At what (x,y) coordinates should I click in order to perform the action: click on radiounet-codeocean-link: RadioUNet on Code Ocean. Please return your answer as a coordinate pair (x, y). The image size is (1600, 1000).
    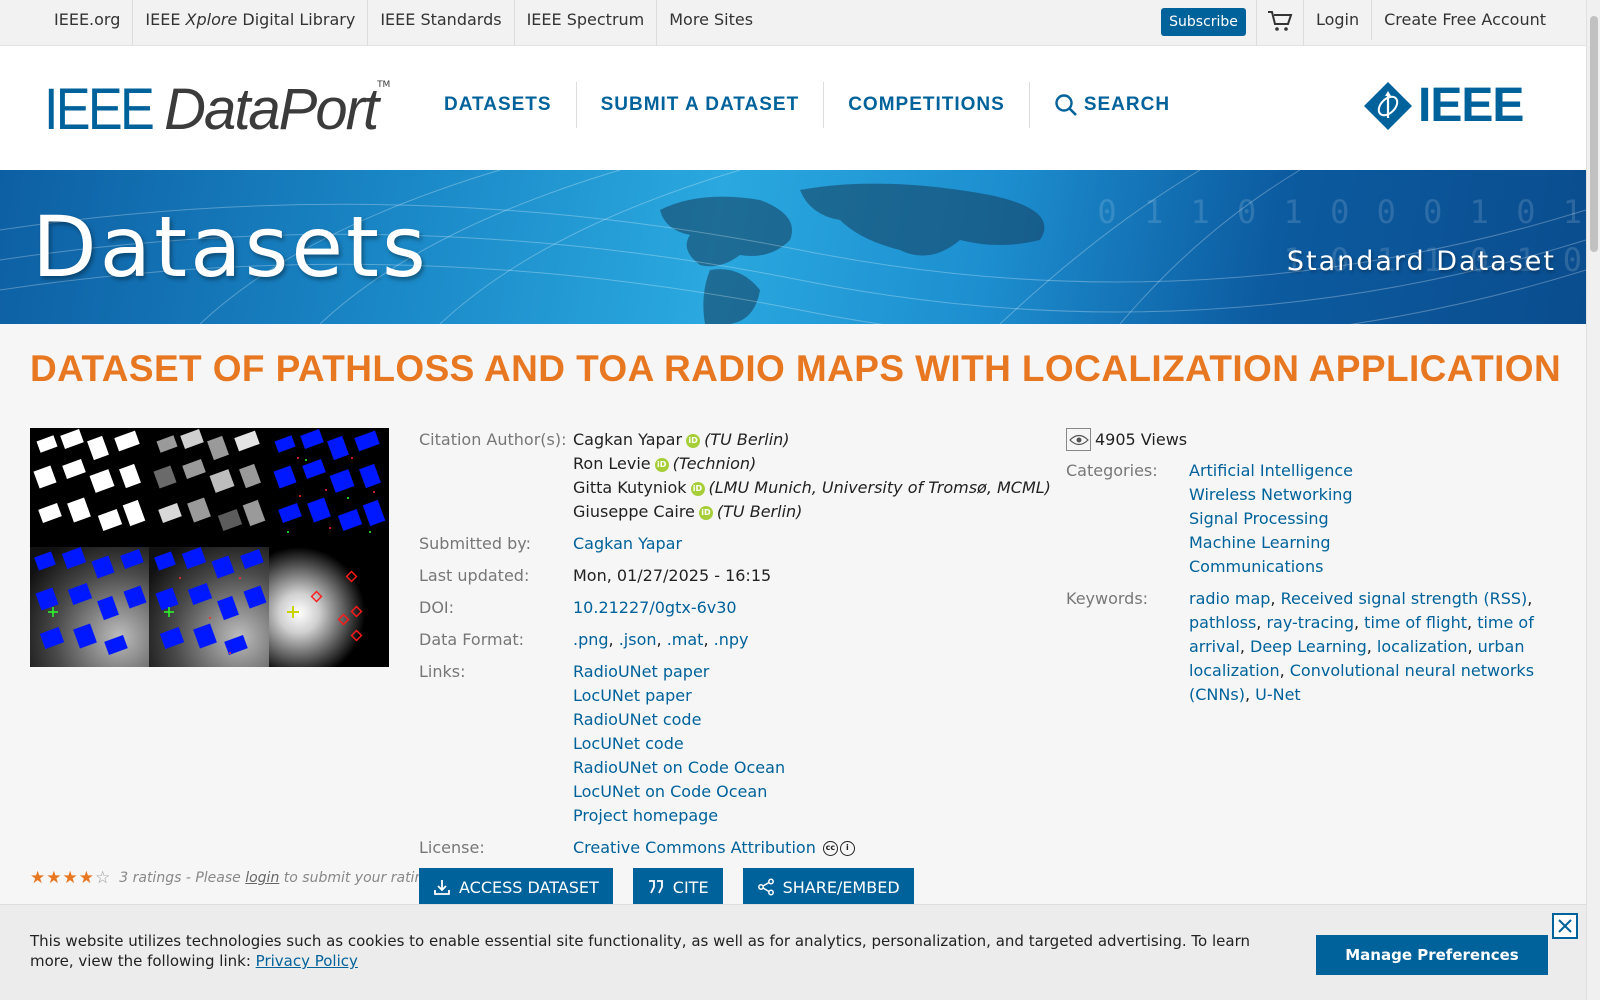
    Looking at the image, I should click on (679, 767).